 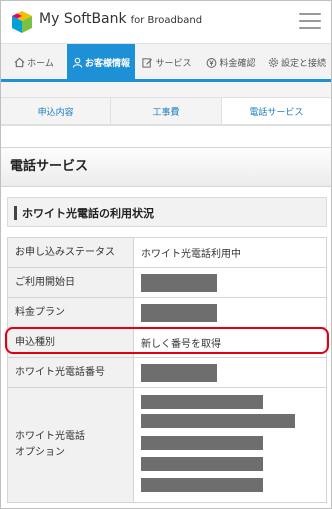 I want to click on row-label: 料金プラン, so click(x=71, y=312).